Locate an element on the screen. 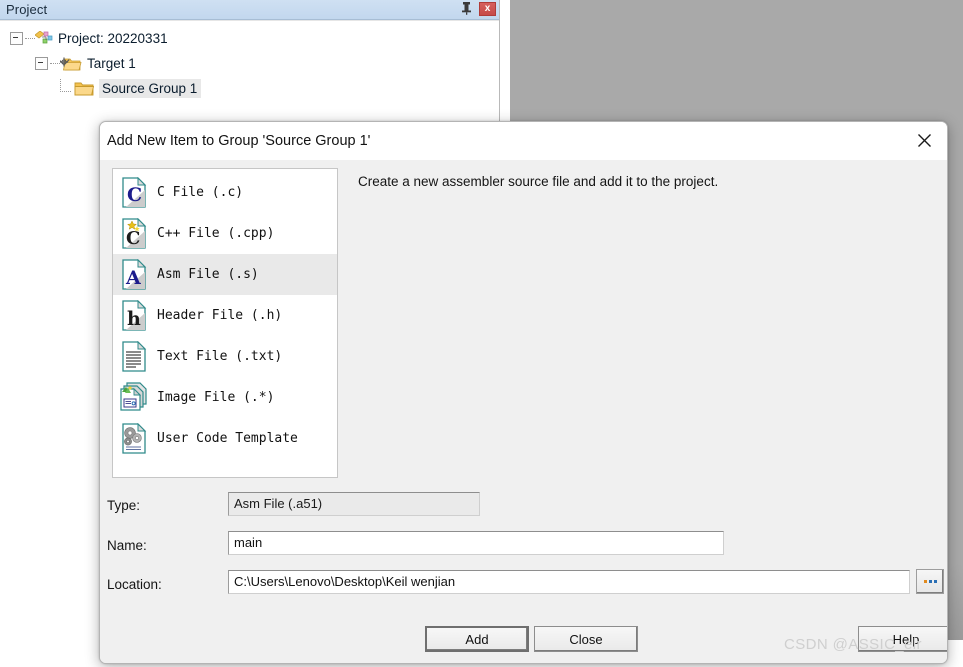 The width and height of the screenshot is (963, 667). tree-item-label: Source Group 1 is located at coordinates (150, 88).